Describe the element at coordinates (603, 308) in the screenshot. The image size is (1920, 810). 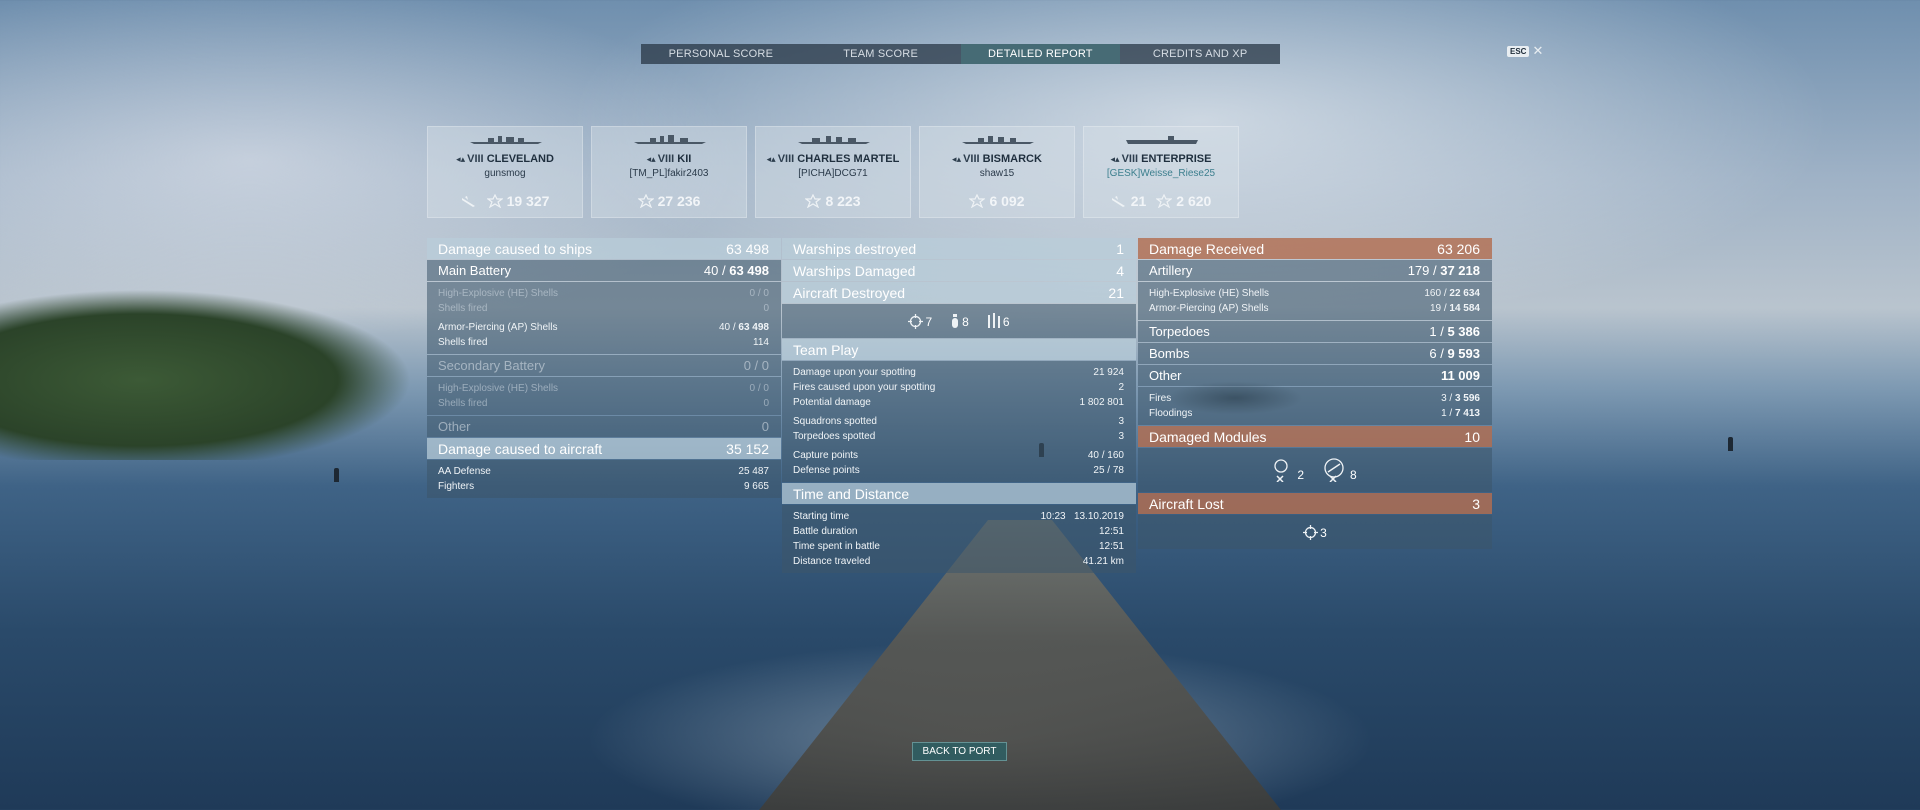
I see `he-shells-fired-row: Shells fired 0` at that location.